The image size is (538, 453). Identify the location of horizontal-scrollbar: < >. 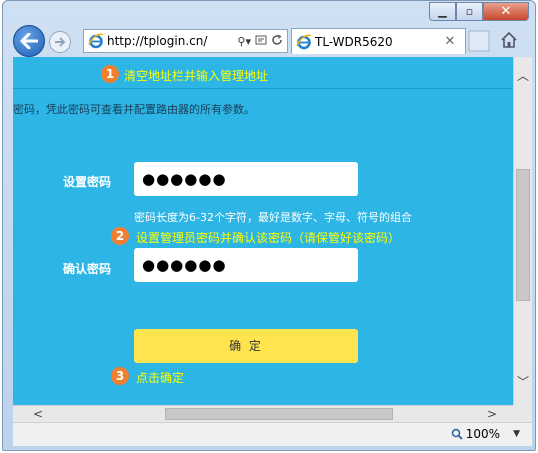
(263, 413).